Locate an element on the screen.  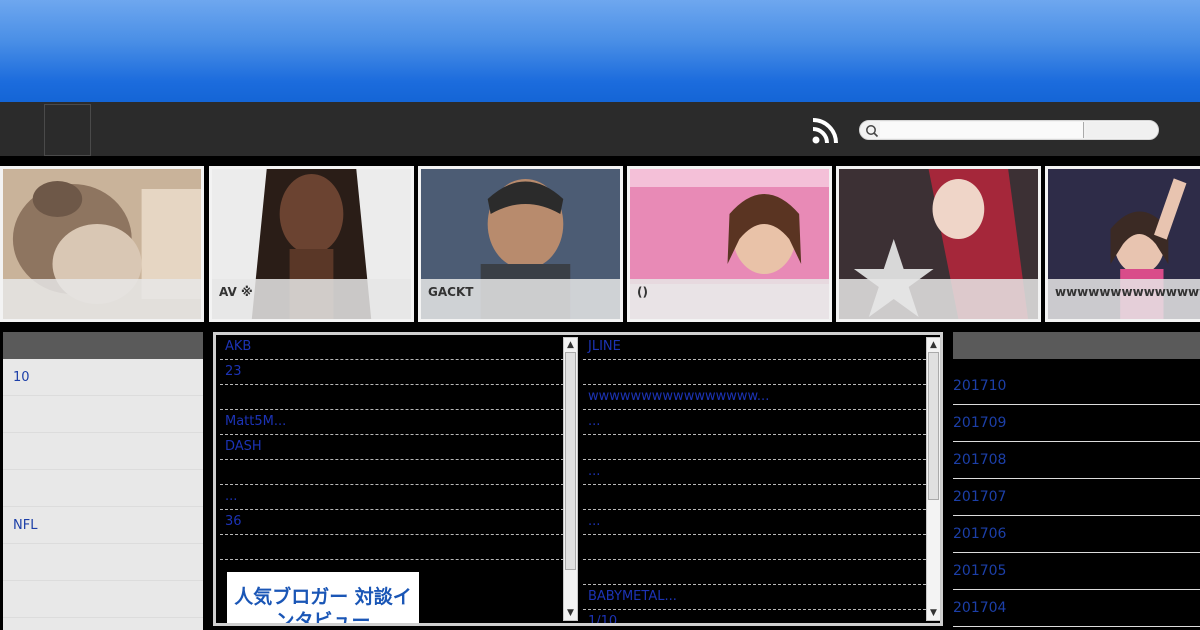
article-link: DASH is located at coordinates (392, 447).